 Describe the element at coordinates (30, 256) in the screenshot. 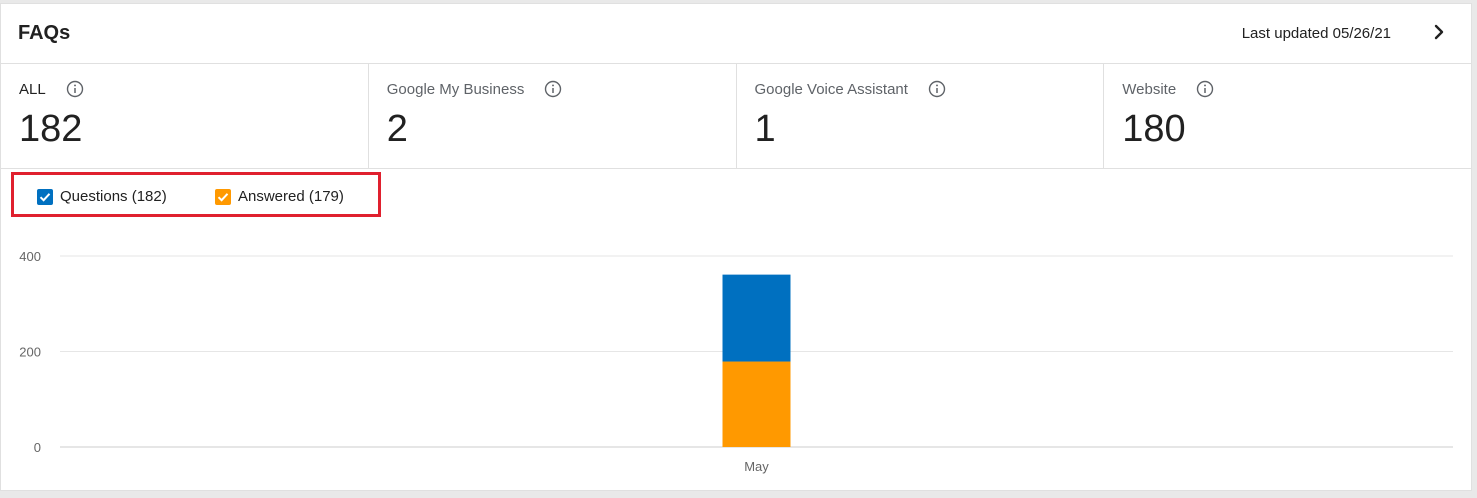

I see `y-tick-label: 400` at that location.